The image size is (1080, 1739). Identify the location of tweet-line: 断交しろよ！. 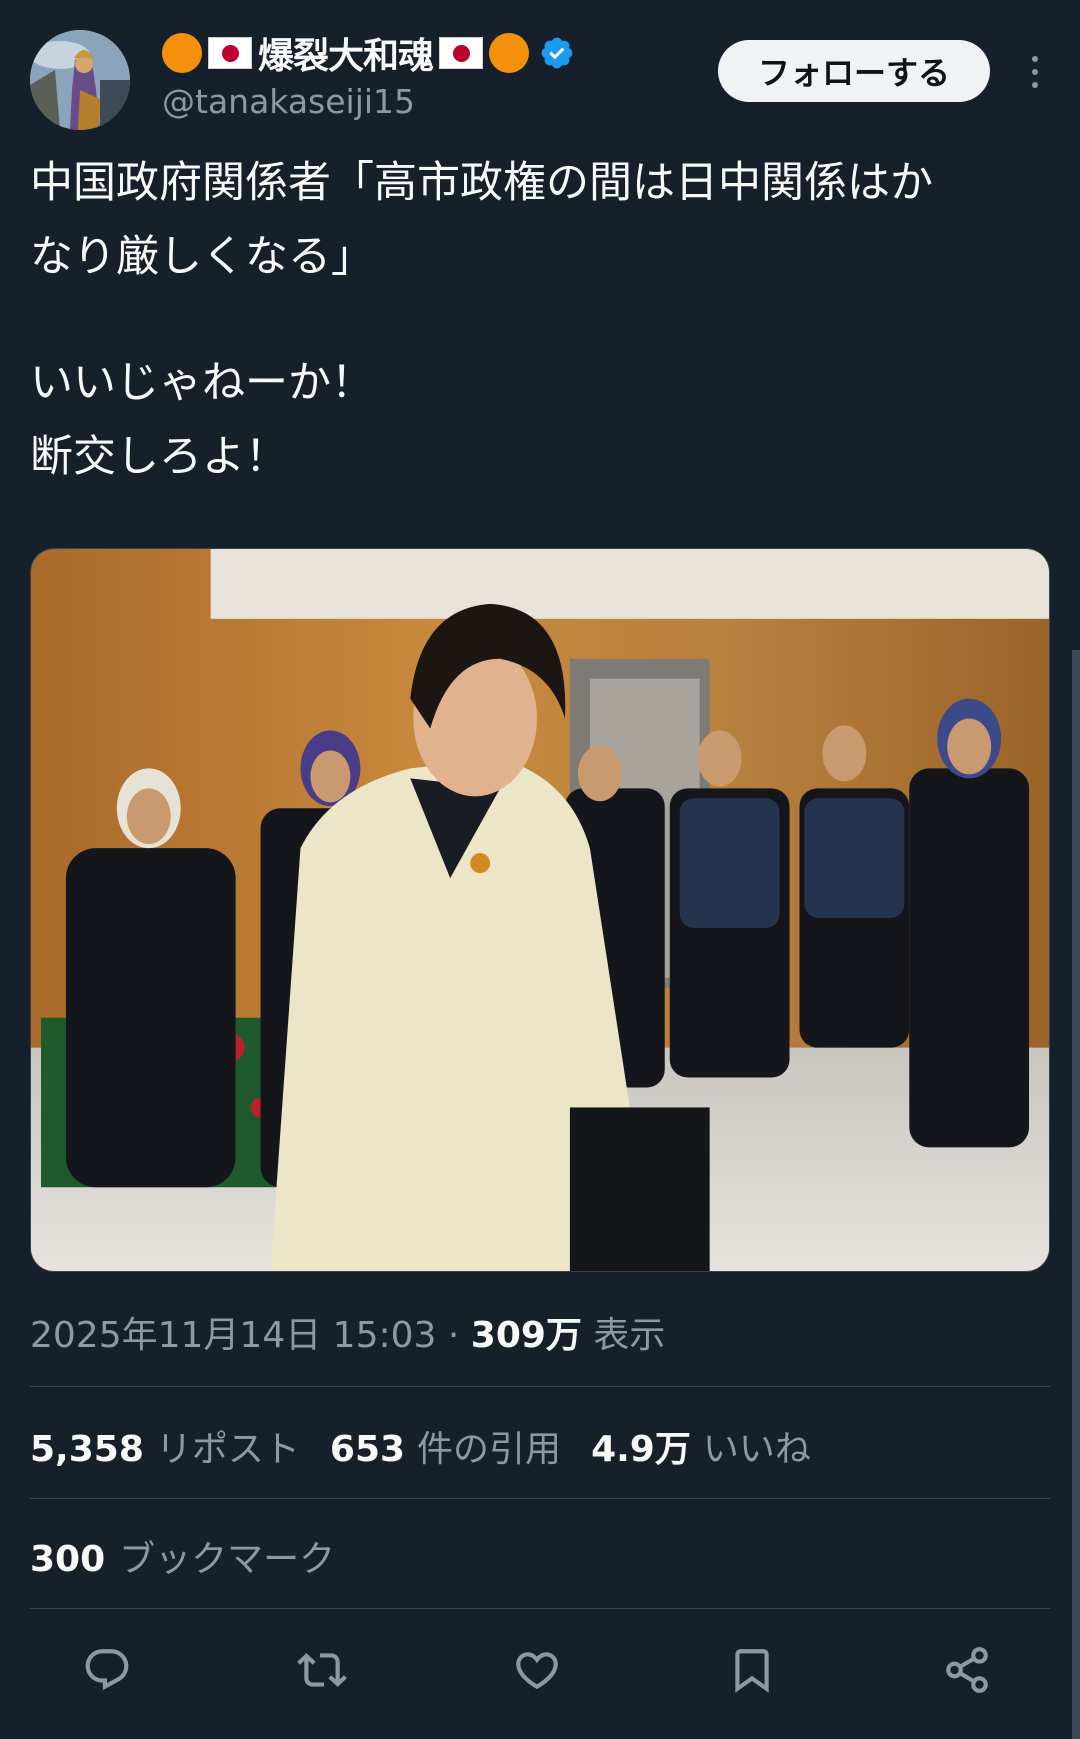
(159, 457).